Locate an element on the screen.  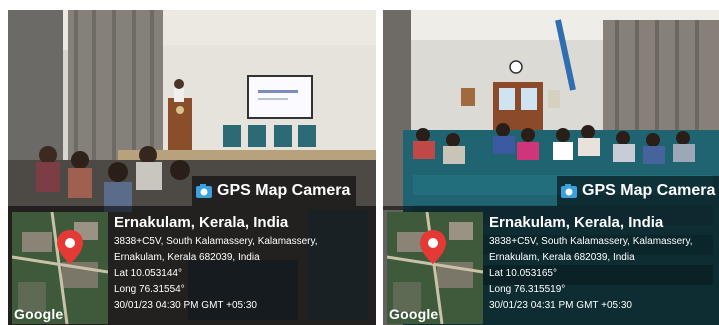
timestamp: 30/01/23 04:30 PM GMT +05:30 is located at coordinates (185, 305).